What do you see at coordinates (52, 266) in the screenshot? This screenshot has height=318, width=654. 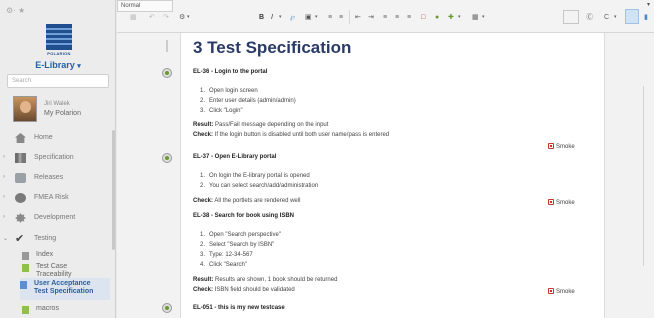 I see `sidebar-subitem-label: Test Case` at bounding box center [52, 266].